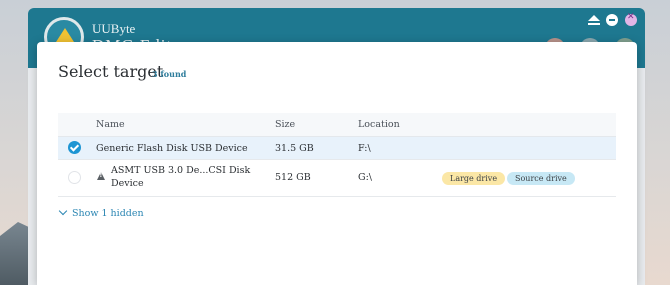 The height and width of the screenshot is (285, 670). What do you see at coordinates (111, 71) in the screenshot?
I see `dialog-title: Select target` at bounding box center [111, 71].